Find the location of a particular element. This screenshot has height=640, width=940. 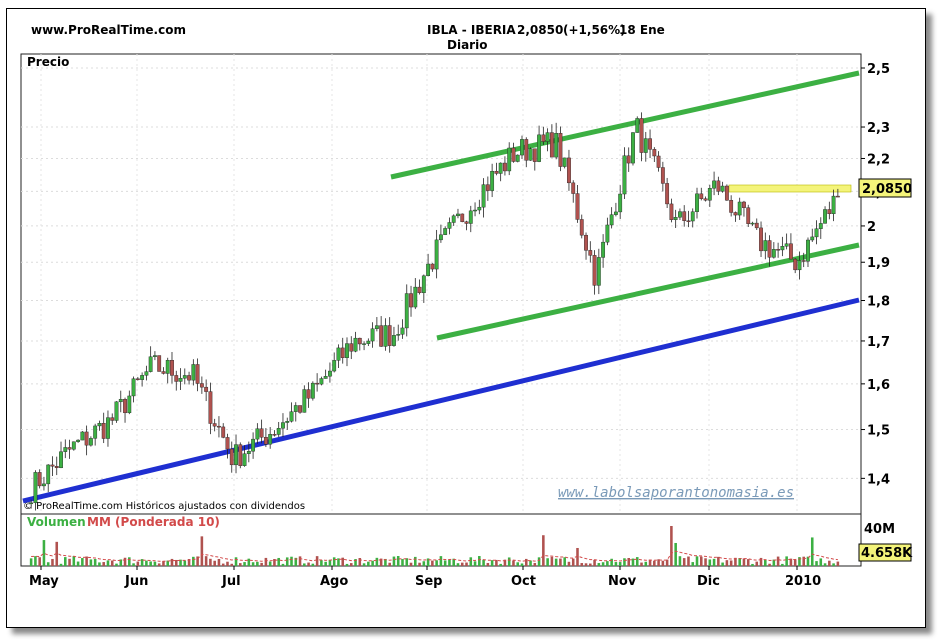

volume-top-tick: 40M is located at coordinates (879, 529).